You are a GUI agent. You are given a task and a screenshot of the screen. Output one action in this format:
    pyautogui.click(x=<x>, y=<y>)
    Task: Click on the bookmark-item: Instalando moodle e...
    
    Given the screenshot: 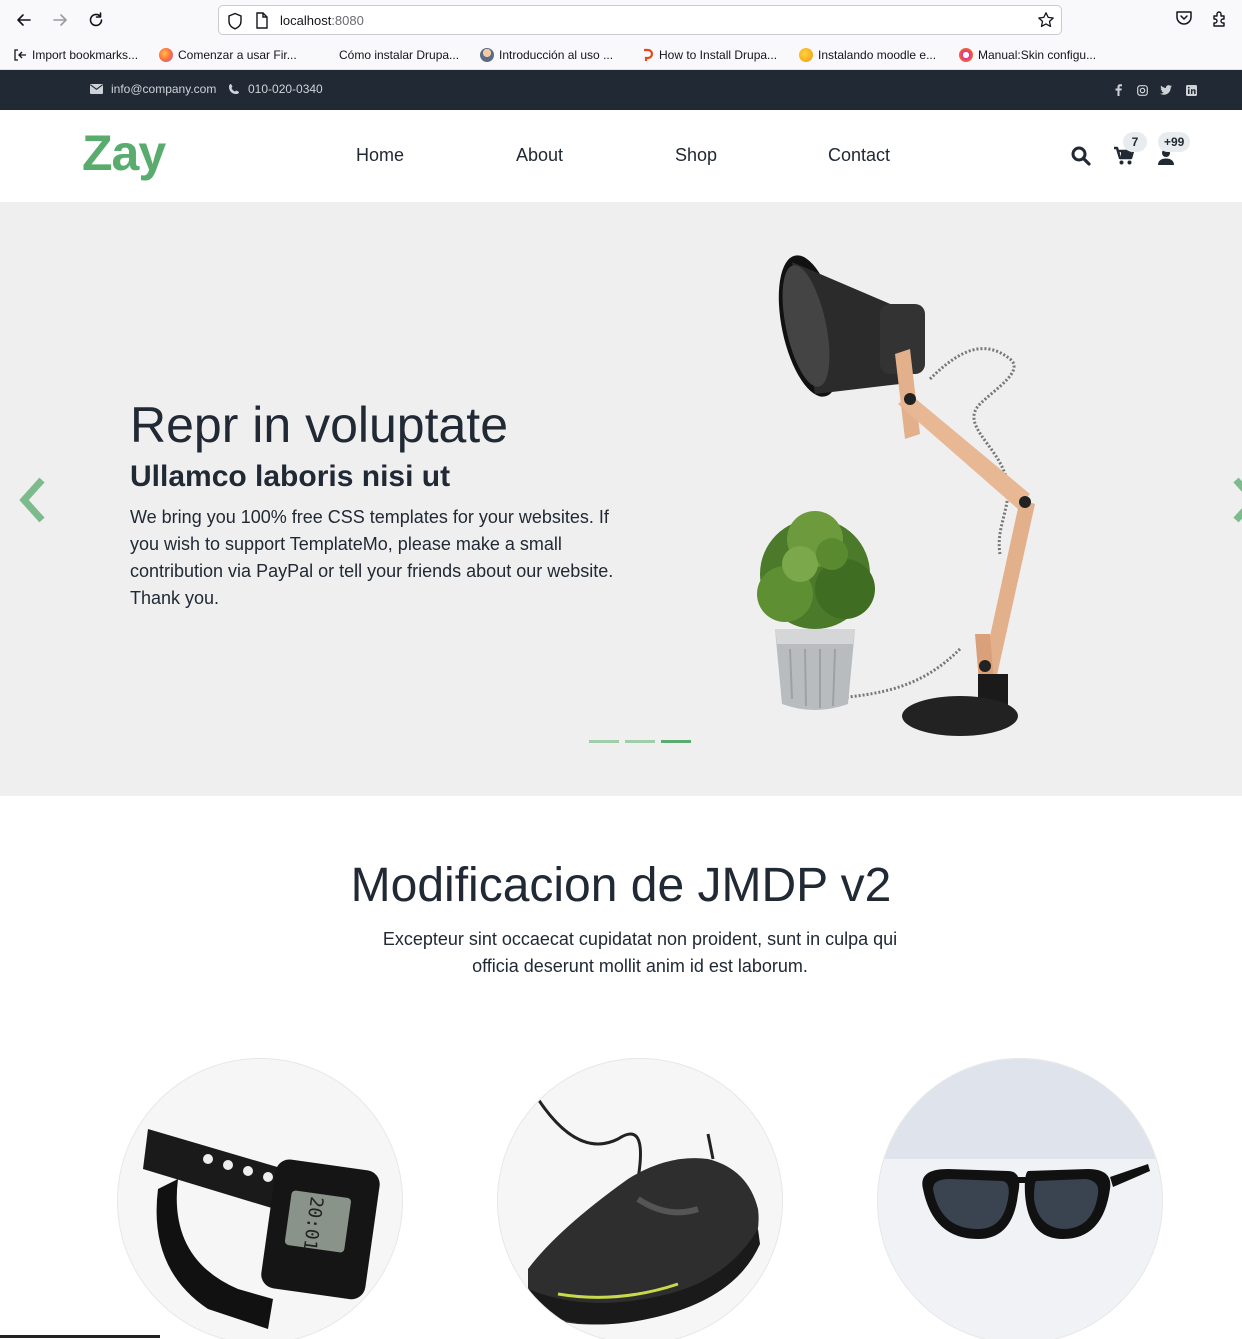 What is the action you would take?
    pyautogui.click(x=867, y=55)
    